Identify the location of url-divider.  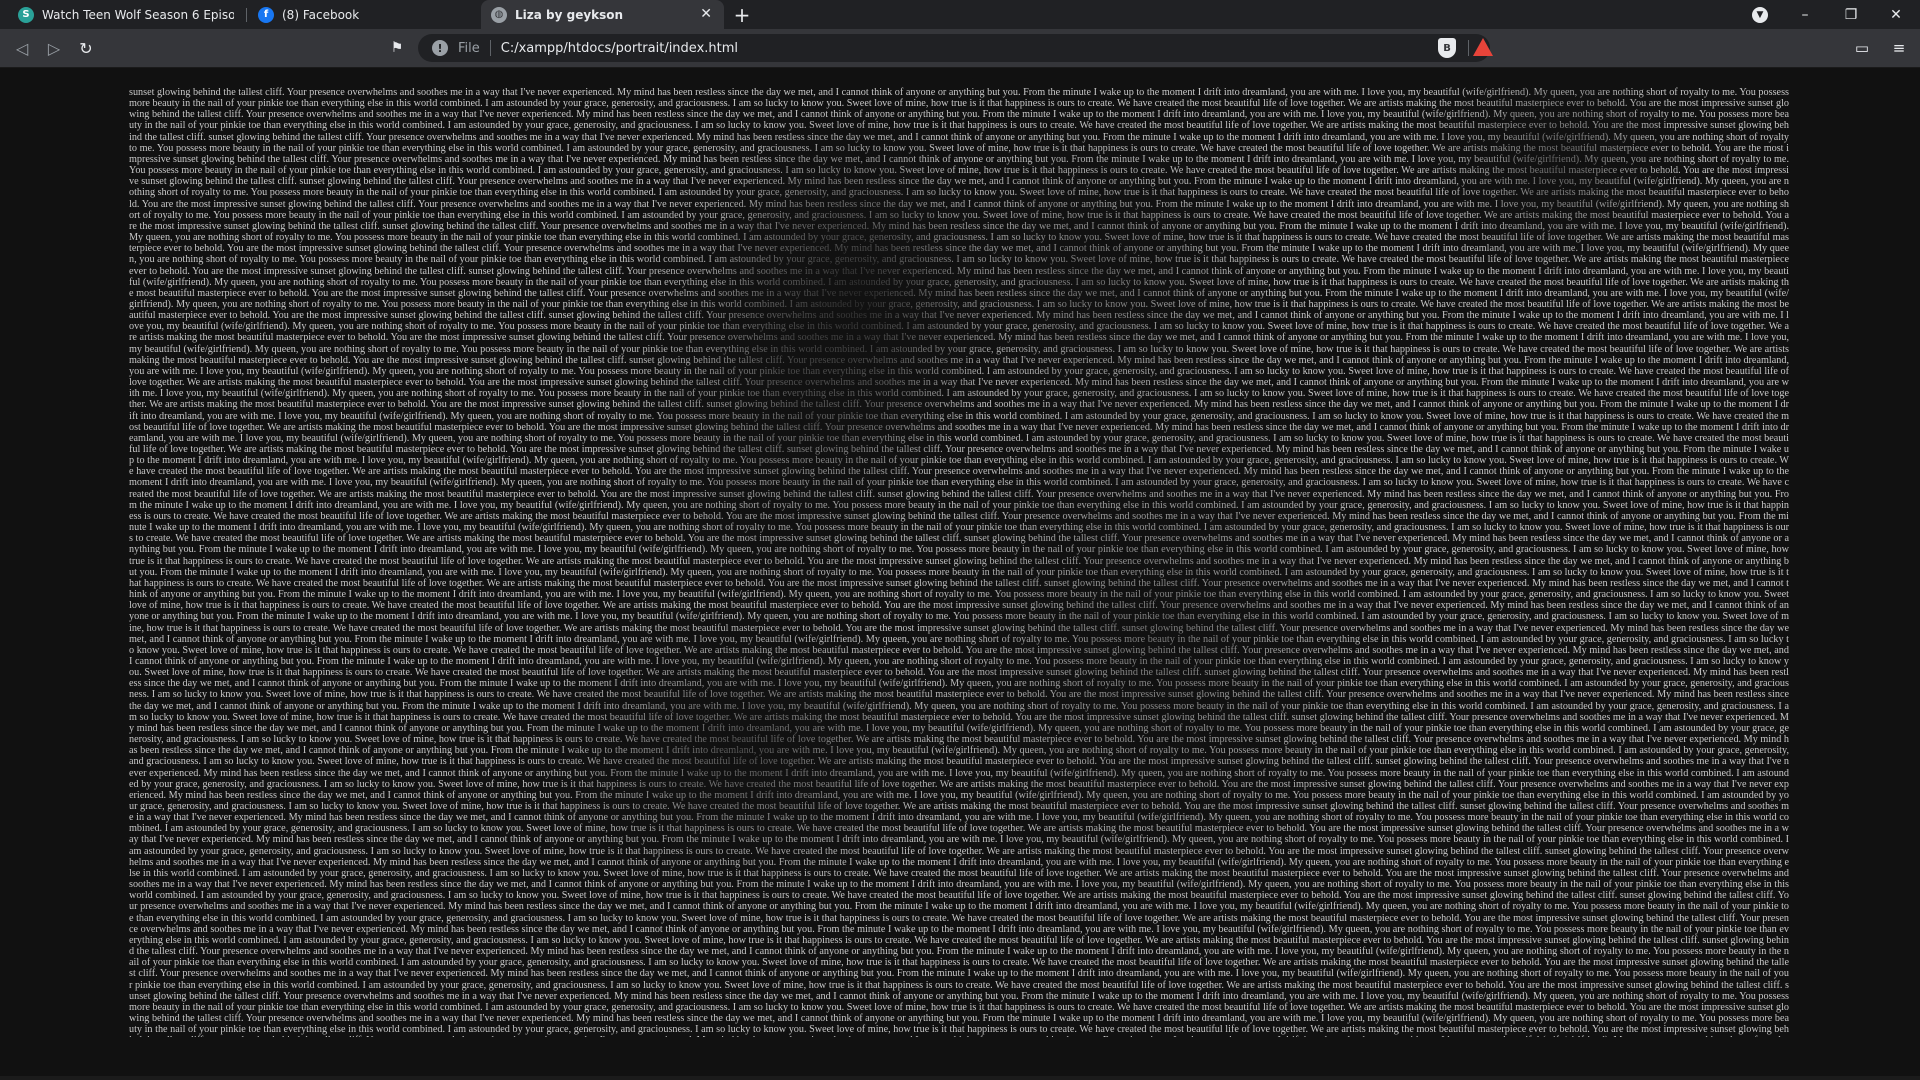
(490, 48).